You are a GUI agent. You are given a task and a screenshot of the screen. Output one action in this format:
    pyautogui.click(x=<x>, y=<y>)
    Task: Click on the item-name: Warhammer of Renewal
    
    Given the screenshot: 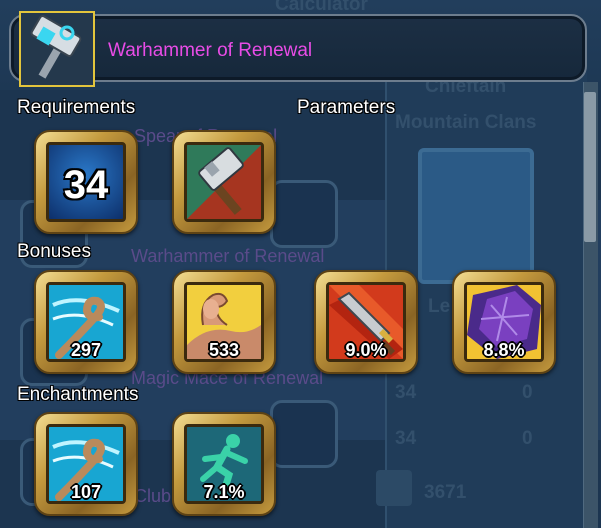 What is the action you would take?
    pyautogui.click(x=210, y=50)
    